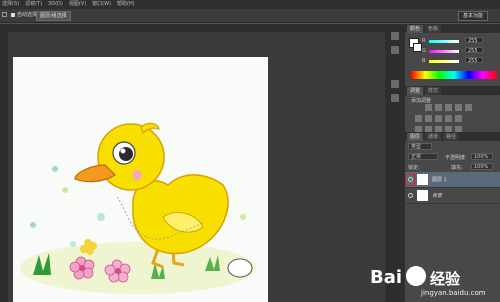  What do you see at coordinates (452, 180) in the screenshot?
I see `layer-row-layer1: 图层 1` at bounding box center [452, 180].